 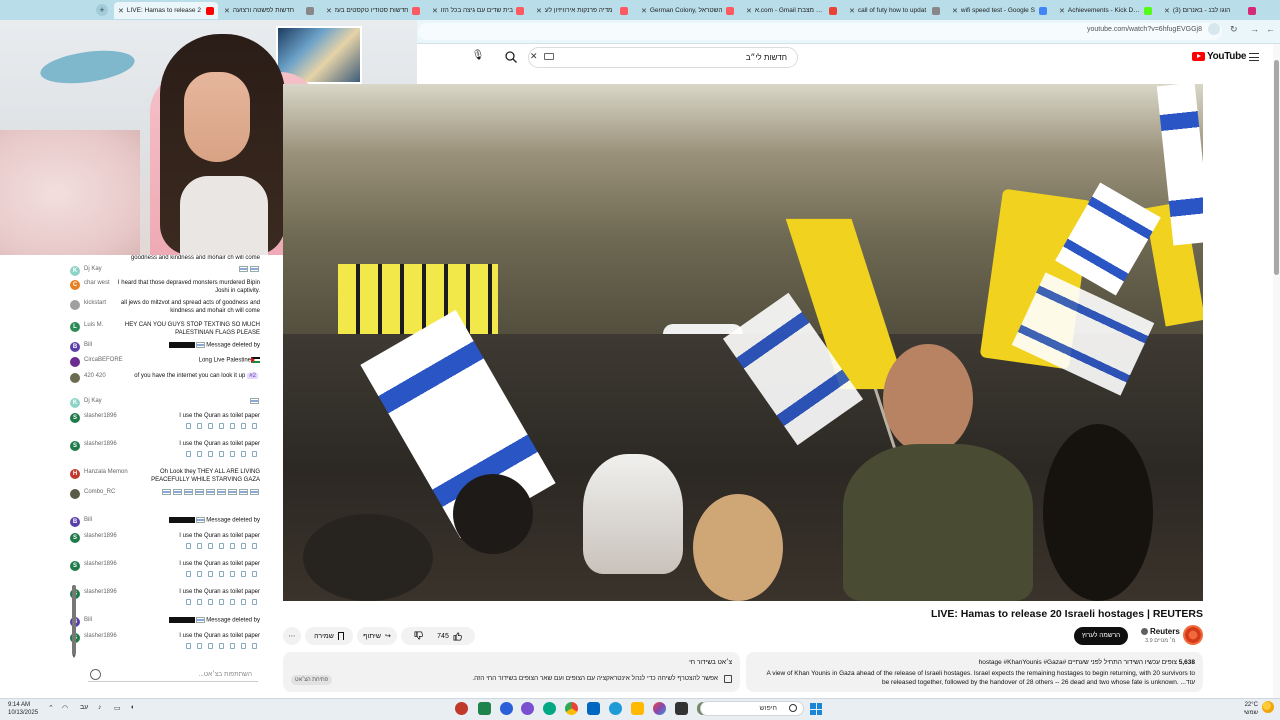 What do you see at coordinates (791, 10) in the screenshot?
I see `browser-tab: ✕א.com - Gmail רגשה מצבת` at bounding box center [791, 10].